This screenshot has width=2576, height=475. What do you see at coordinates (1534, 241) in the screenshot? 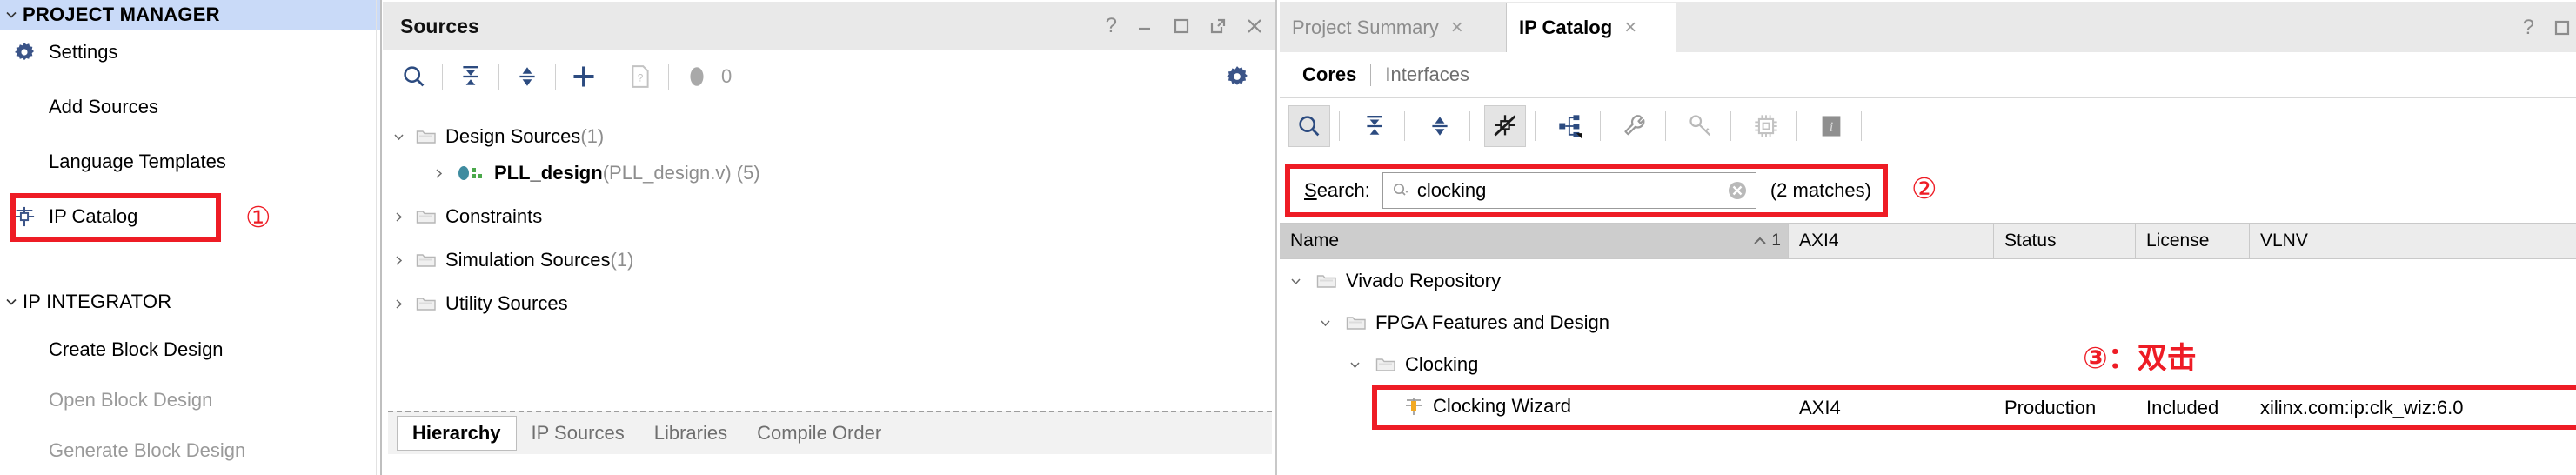
I see `column-header-name: Name 1` at bounding box center [1534, 241].